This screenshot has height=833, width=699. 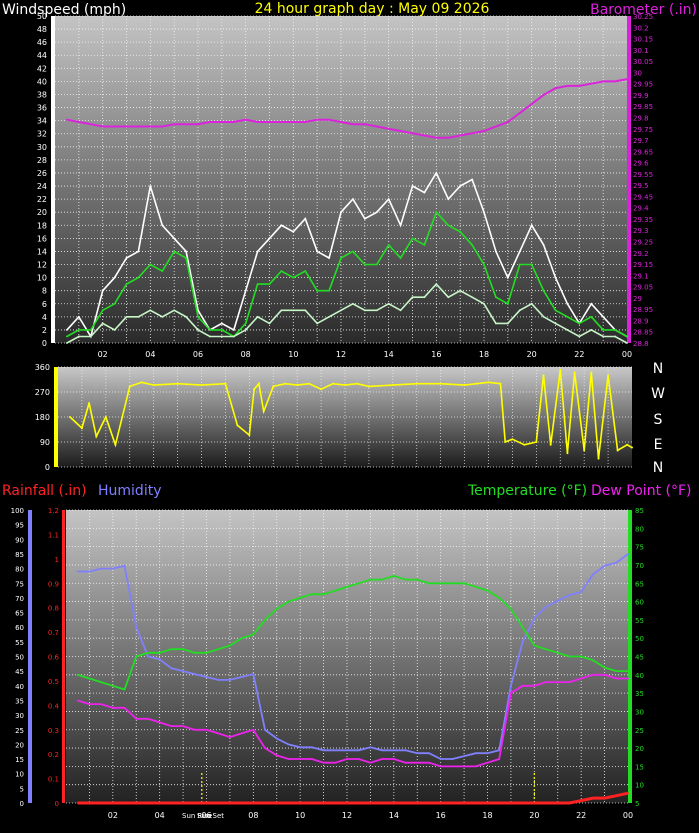 What do you see at coordinates (44, 330) in the screenshot?
I see `y-tick-label: 2` at bounding box center [44, 330].